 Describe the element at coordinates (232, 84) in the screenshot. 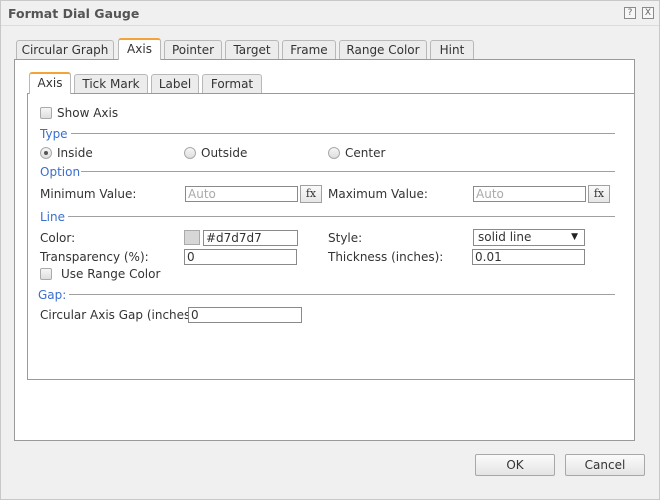

I see `subtab-format: Format` at that location.